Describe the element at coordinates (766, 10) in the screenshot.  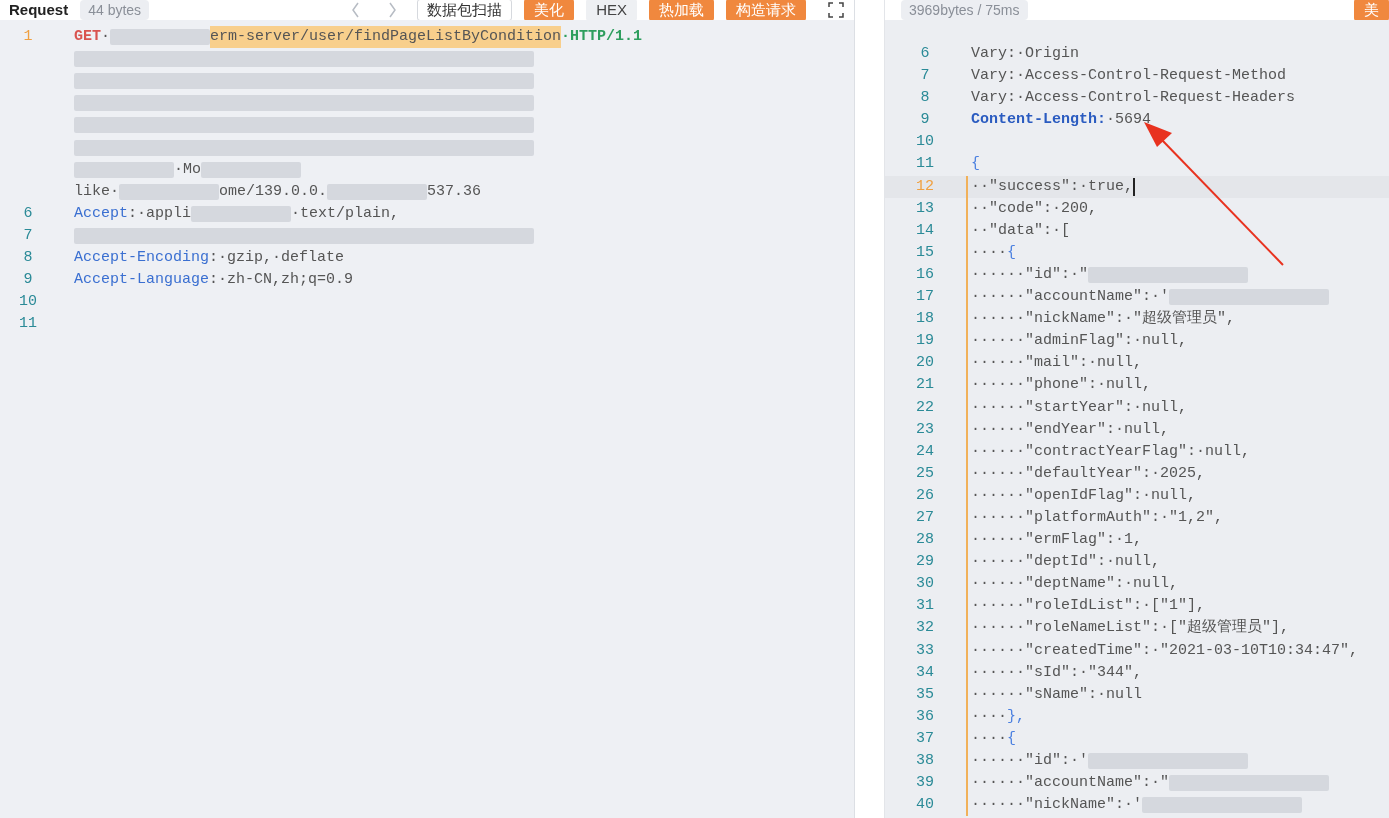
I see `toolbar-button: 构造请求` at that location.